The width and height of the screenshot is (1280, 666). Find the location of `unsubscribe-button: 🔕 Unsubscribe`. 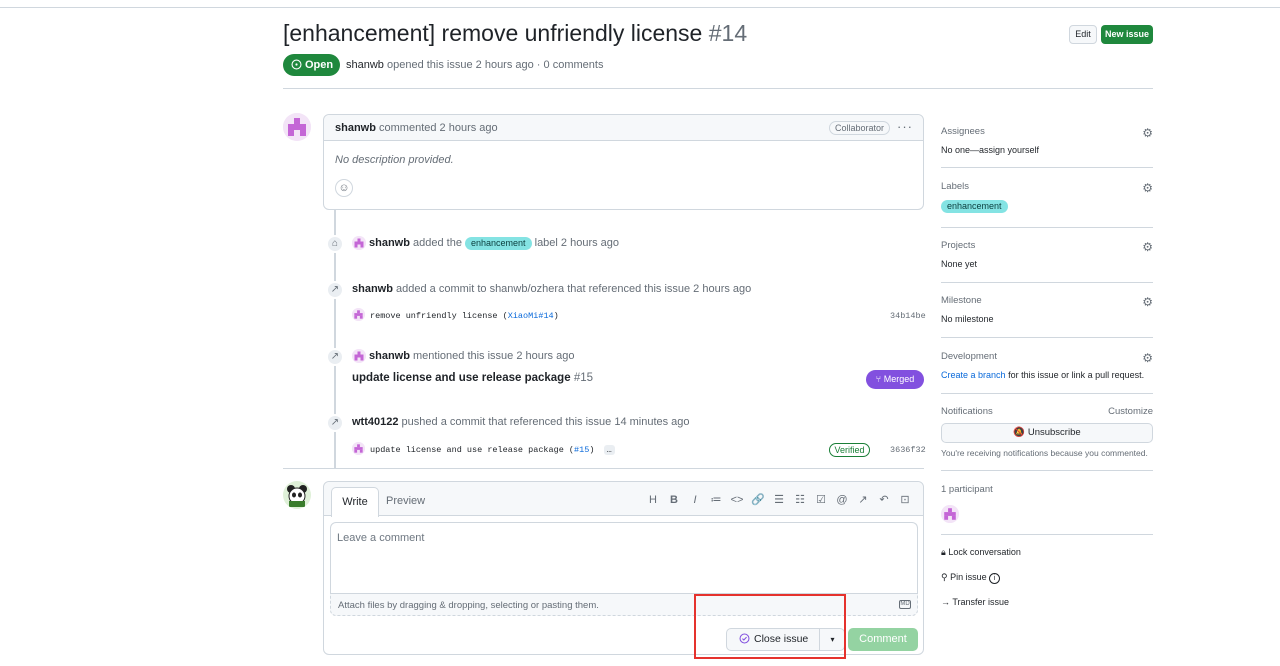

unsubscribe-button: 🔕 Unsubscribe is located at coordinates (1047, 433).